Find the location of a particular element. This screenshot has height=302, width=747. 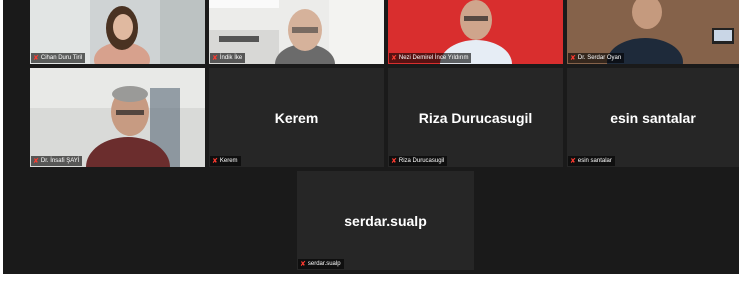

participant-name: Dr. İnsafi ŞAYİ is located at coordinates (60, 161).